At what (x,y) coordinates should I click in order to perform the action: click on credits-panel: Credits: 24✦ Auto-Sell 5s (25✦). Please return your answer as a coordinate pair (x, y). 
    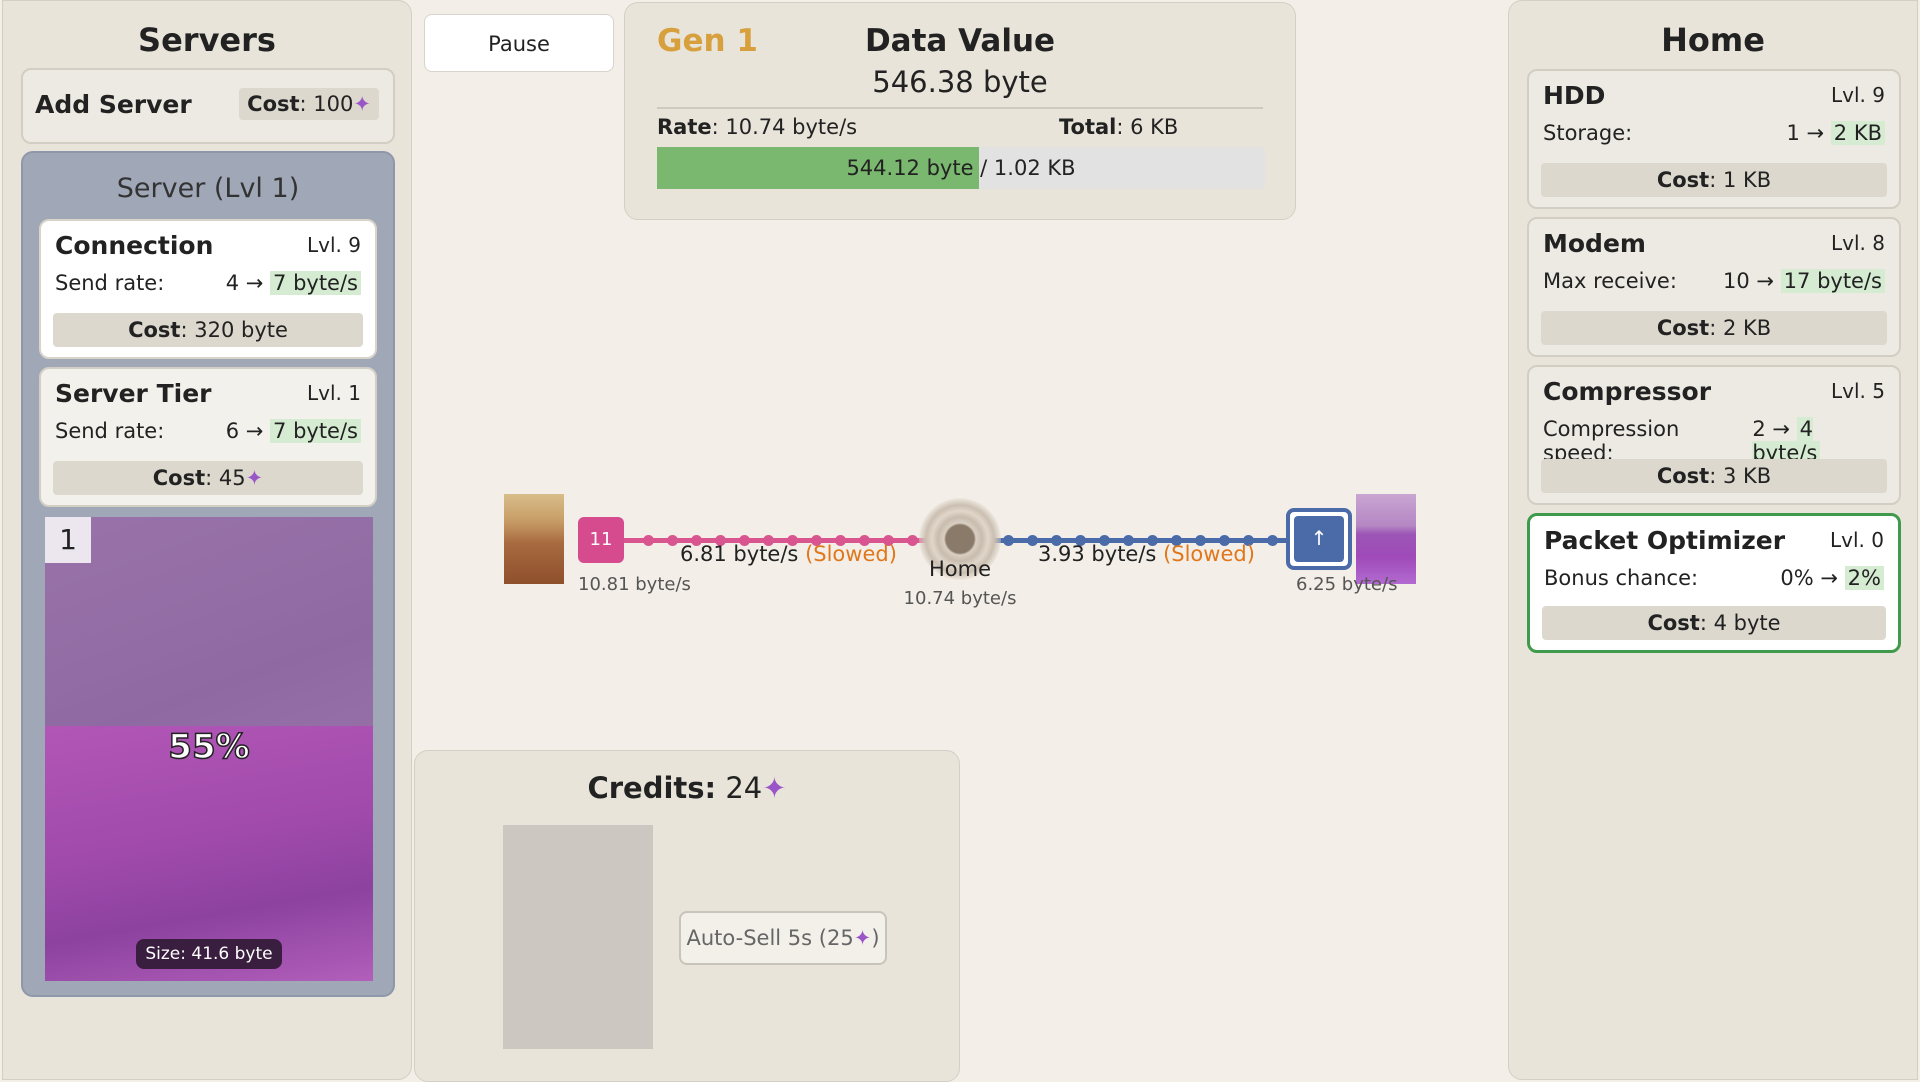
    Looking at the image, I should click on (687, 916).